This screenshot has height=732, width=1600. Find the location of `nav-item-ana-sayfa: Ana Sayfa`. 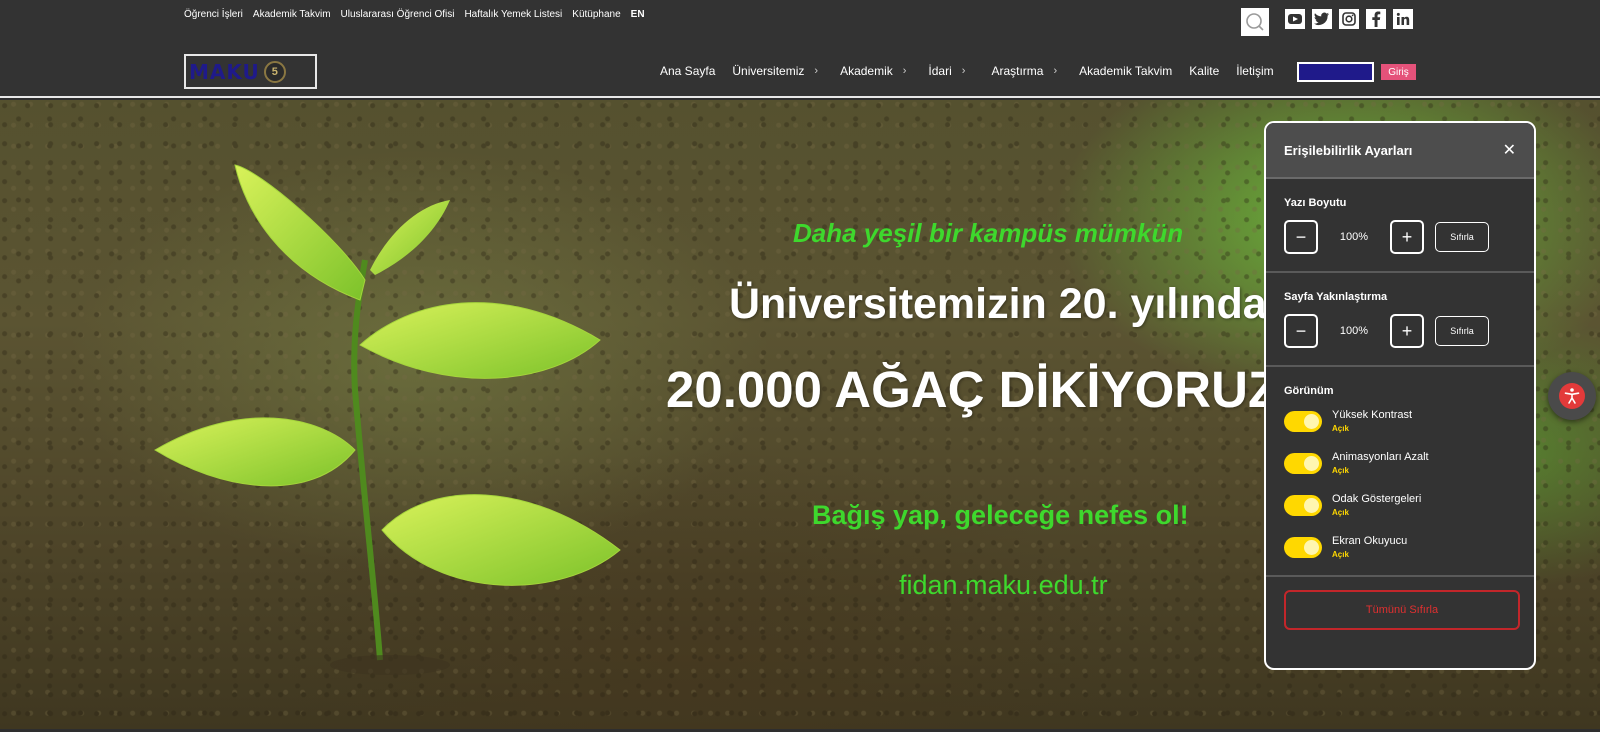

nav-item-ana-sayfa: Ana Sayfa is located at coordinates (687, 71).